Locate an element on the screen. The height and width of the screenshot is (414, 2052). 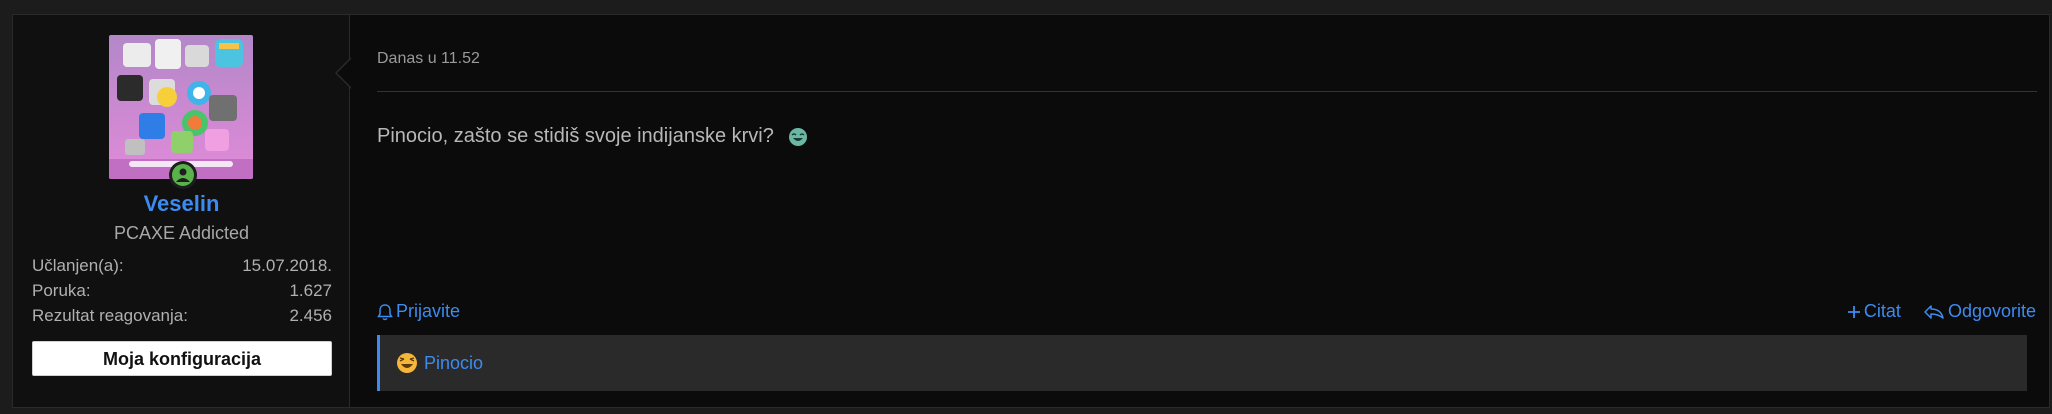
quote-button: Citat is located at coordinates (1874, 311).